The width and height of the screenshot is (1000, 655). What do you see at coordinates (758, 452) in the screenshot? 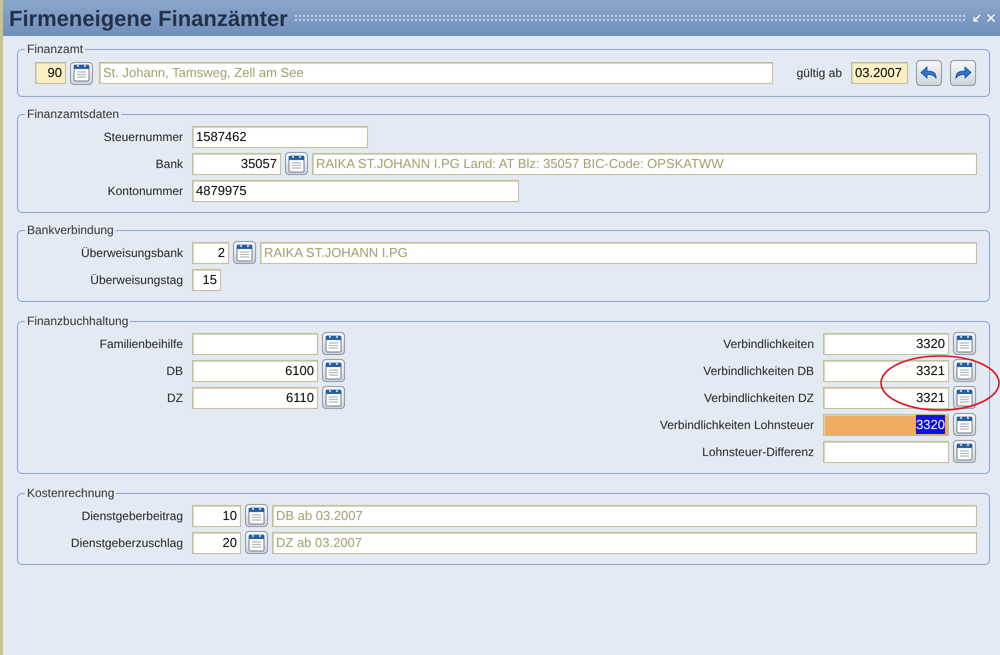
I see `field-label: Lohnsteuer-Differenz` at bounding box center [758, 452].